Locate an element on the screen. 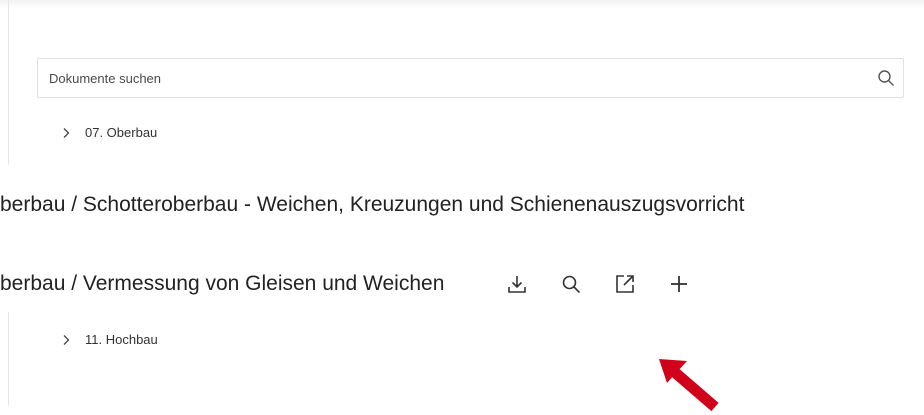 The height and width of the screenshot is (415, 924). tree-item-oberbau: 07. Oberbau is located at coordinates (108, 132).